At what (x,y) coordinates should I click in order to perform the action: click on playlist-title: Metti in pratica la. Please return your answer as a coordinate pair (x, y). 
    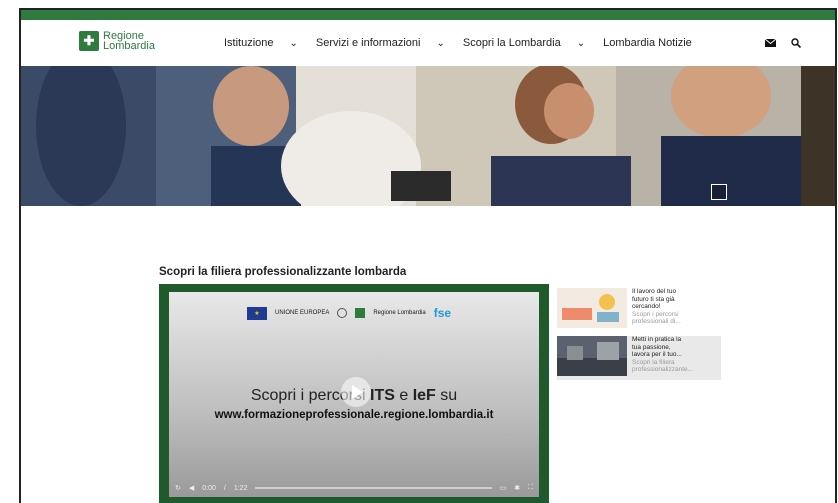
    Looking at the image, I should click on (657, 339).